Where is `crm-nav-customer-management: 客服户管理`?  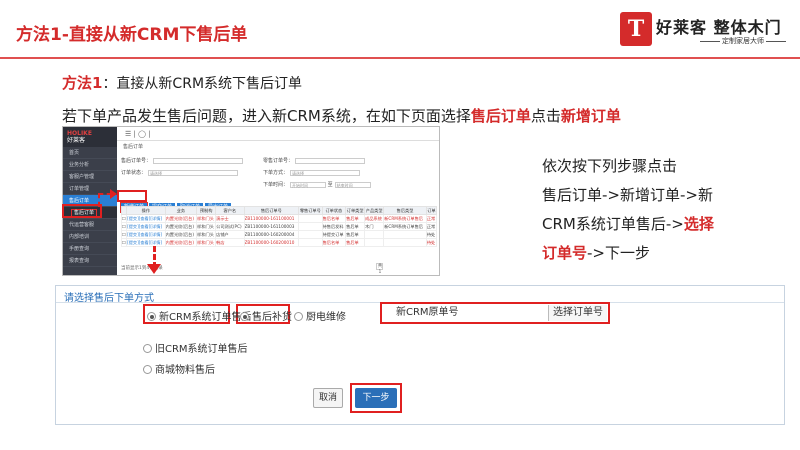
crm-nav-customer-management: 客服户管理 is located at coordinates (90, 177).